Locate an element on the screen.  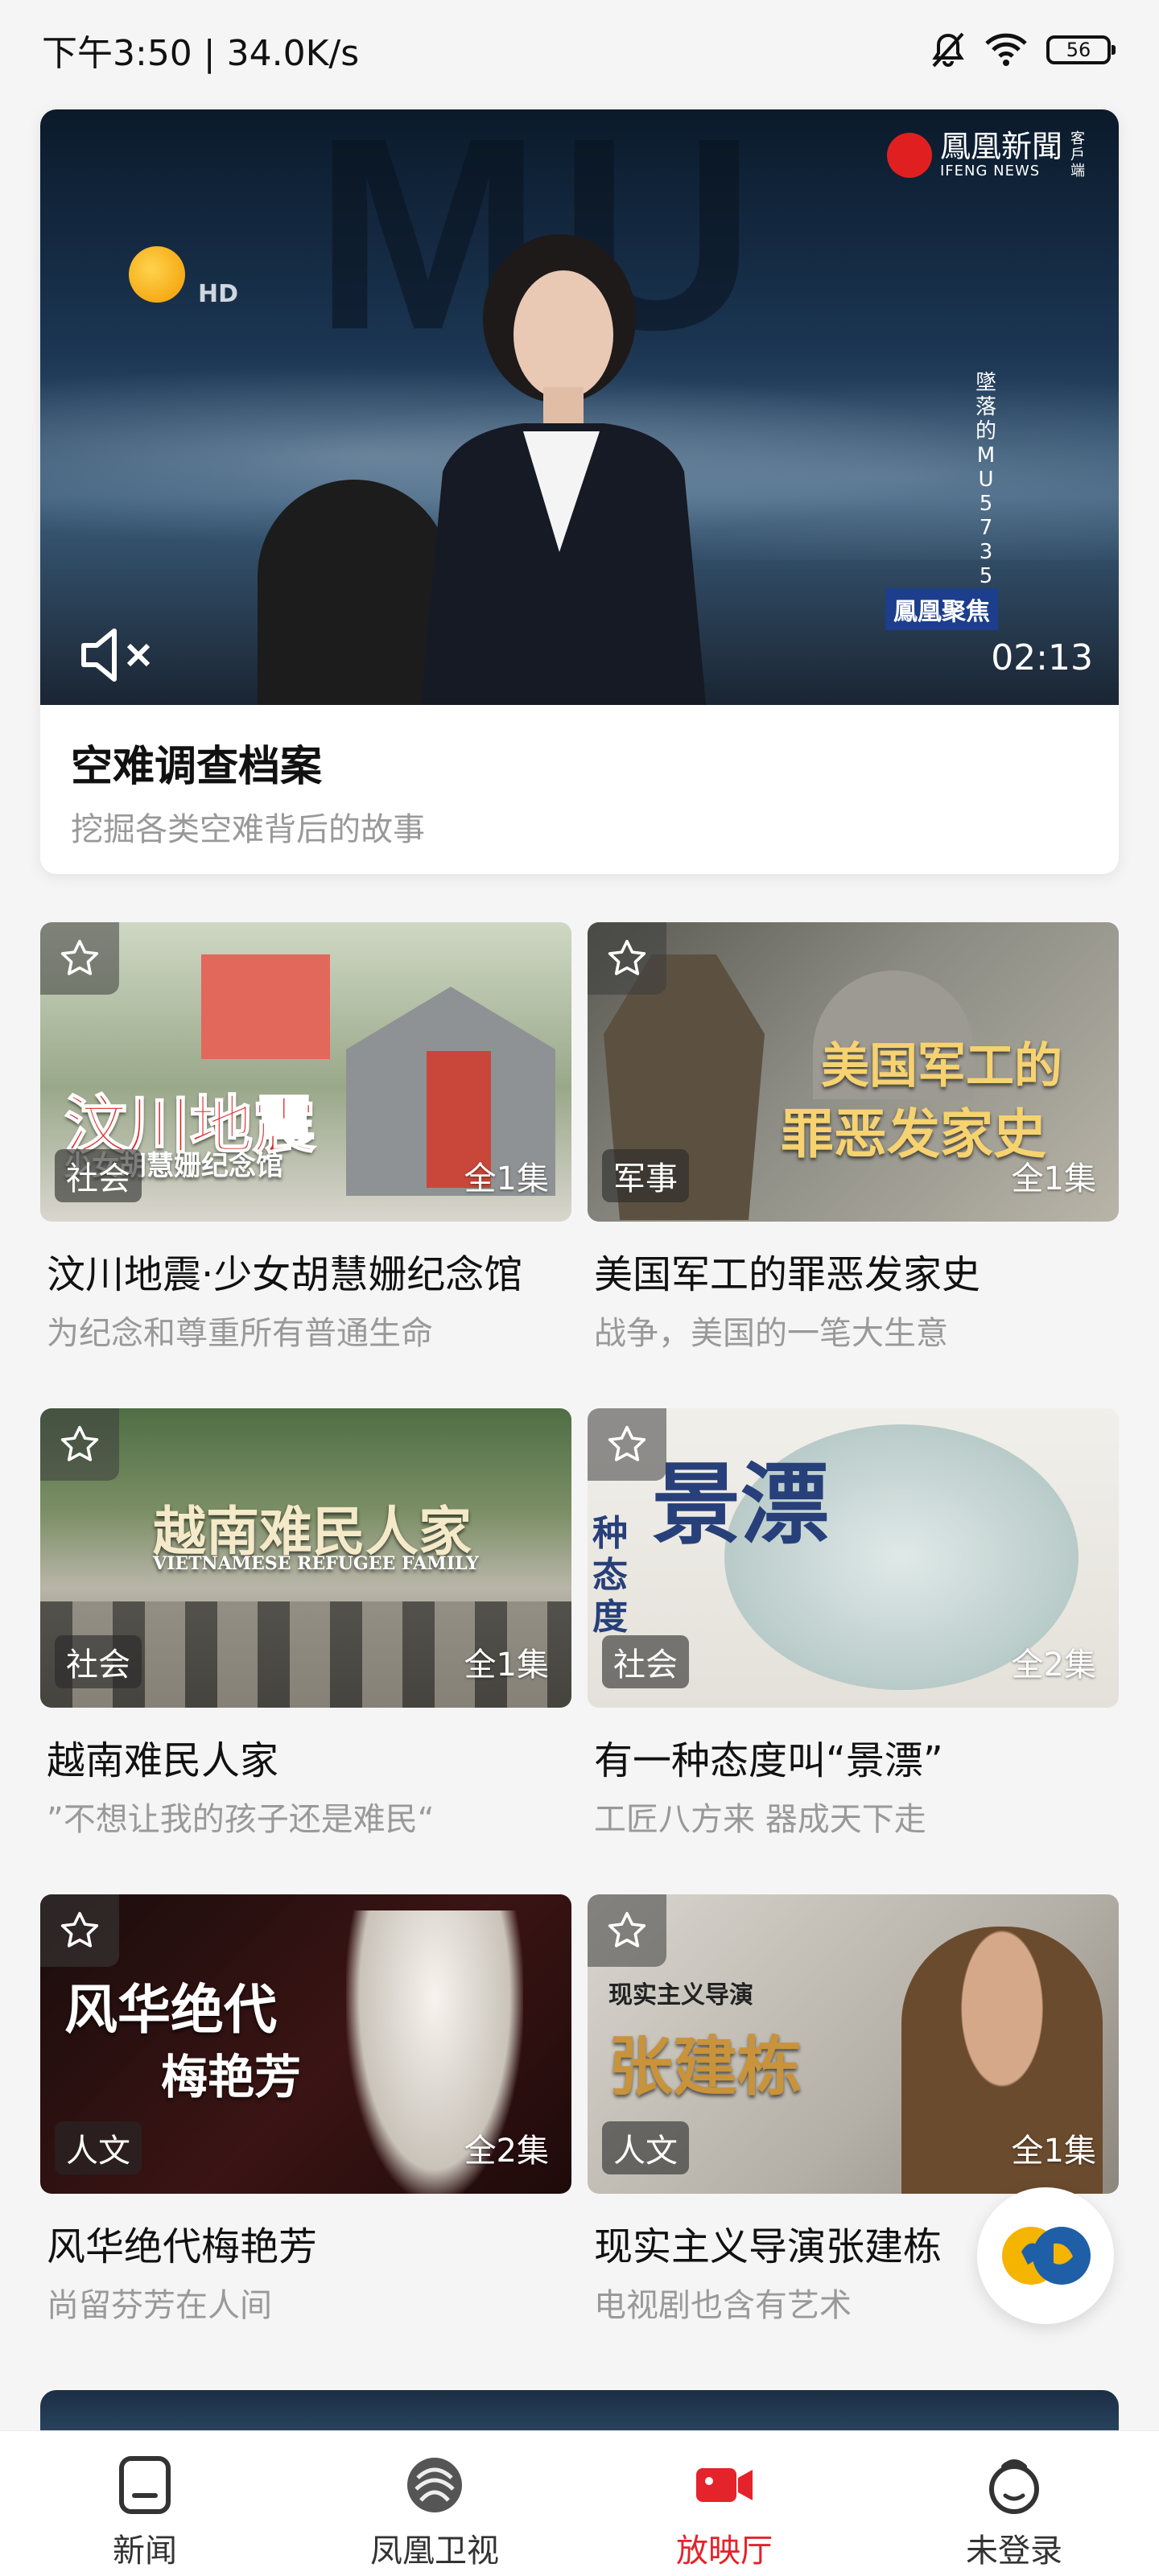
episode-vertical-title: 墜落的MU5735 is located at coordinates (985, 479).